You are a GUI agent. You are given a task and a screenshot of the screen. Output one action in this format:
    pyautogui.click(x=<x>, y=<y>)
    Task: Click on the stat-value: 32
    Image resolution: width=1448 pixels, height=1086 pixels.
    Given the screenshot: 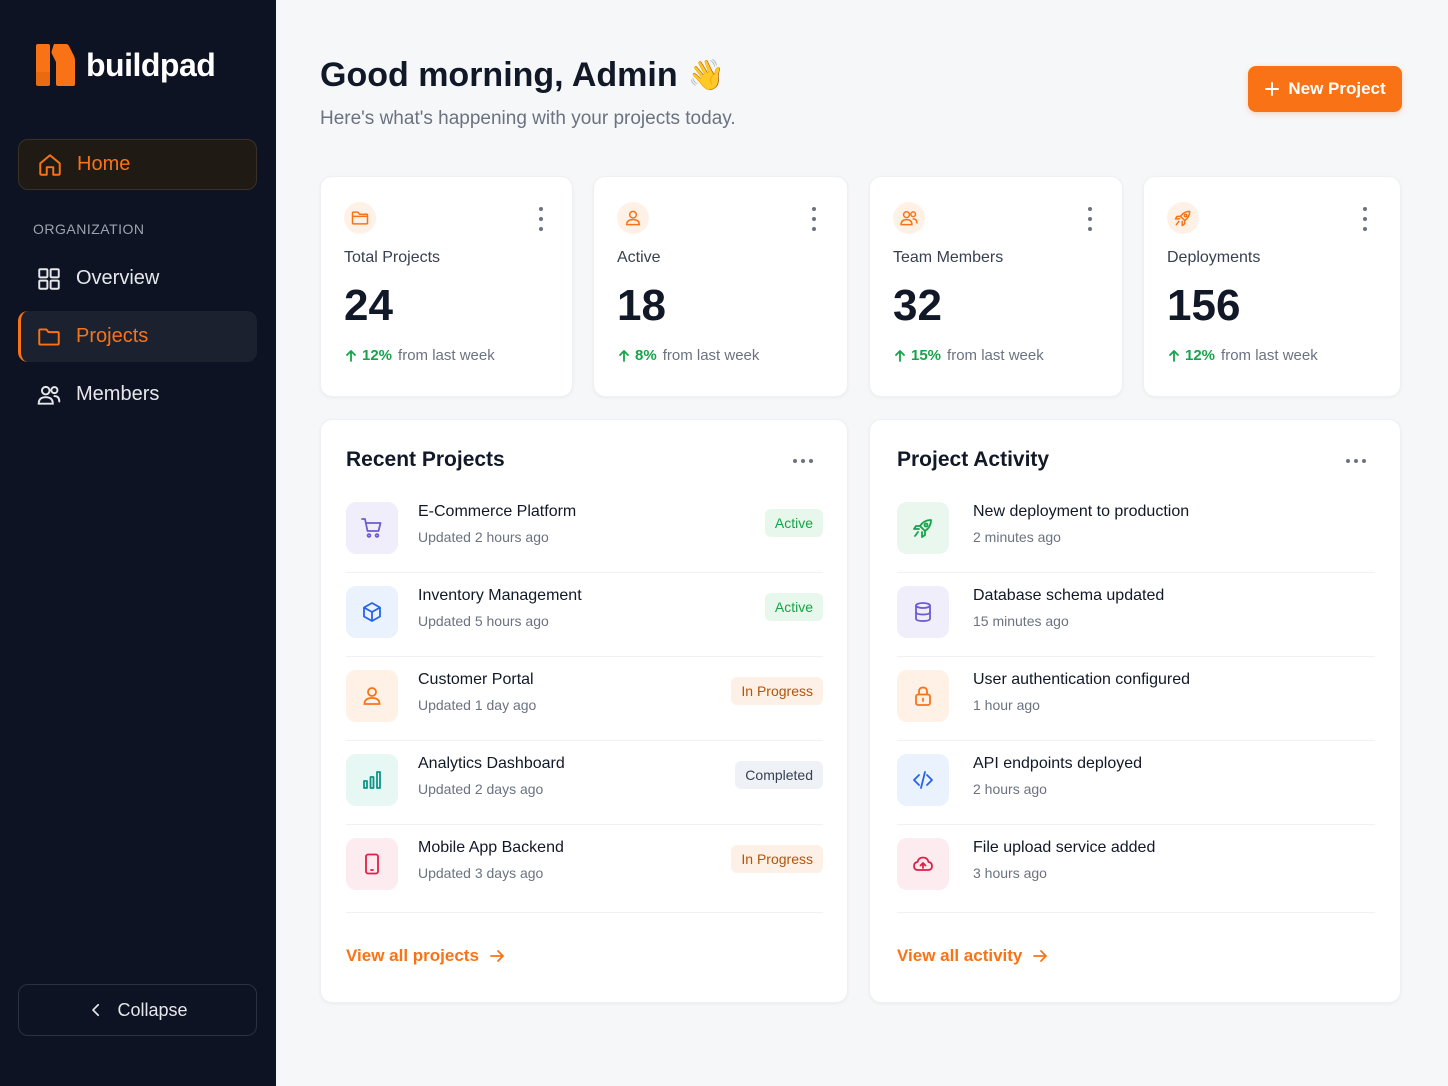 What is the action you would take?
    pyautogui.click(x=917, y=305)
    